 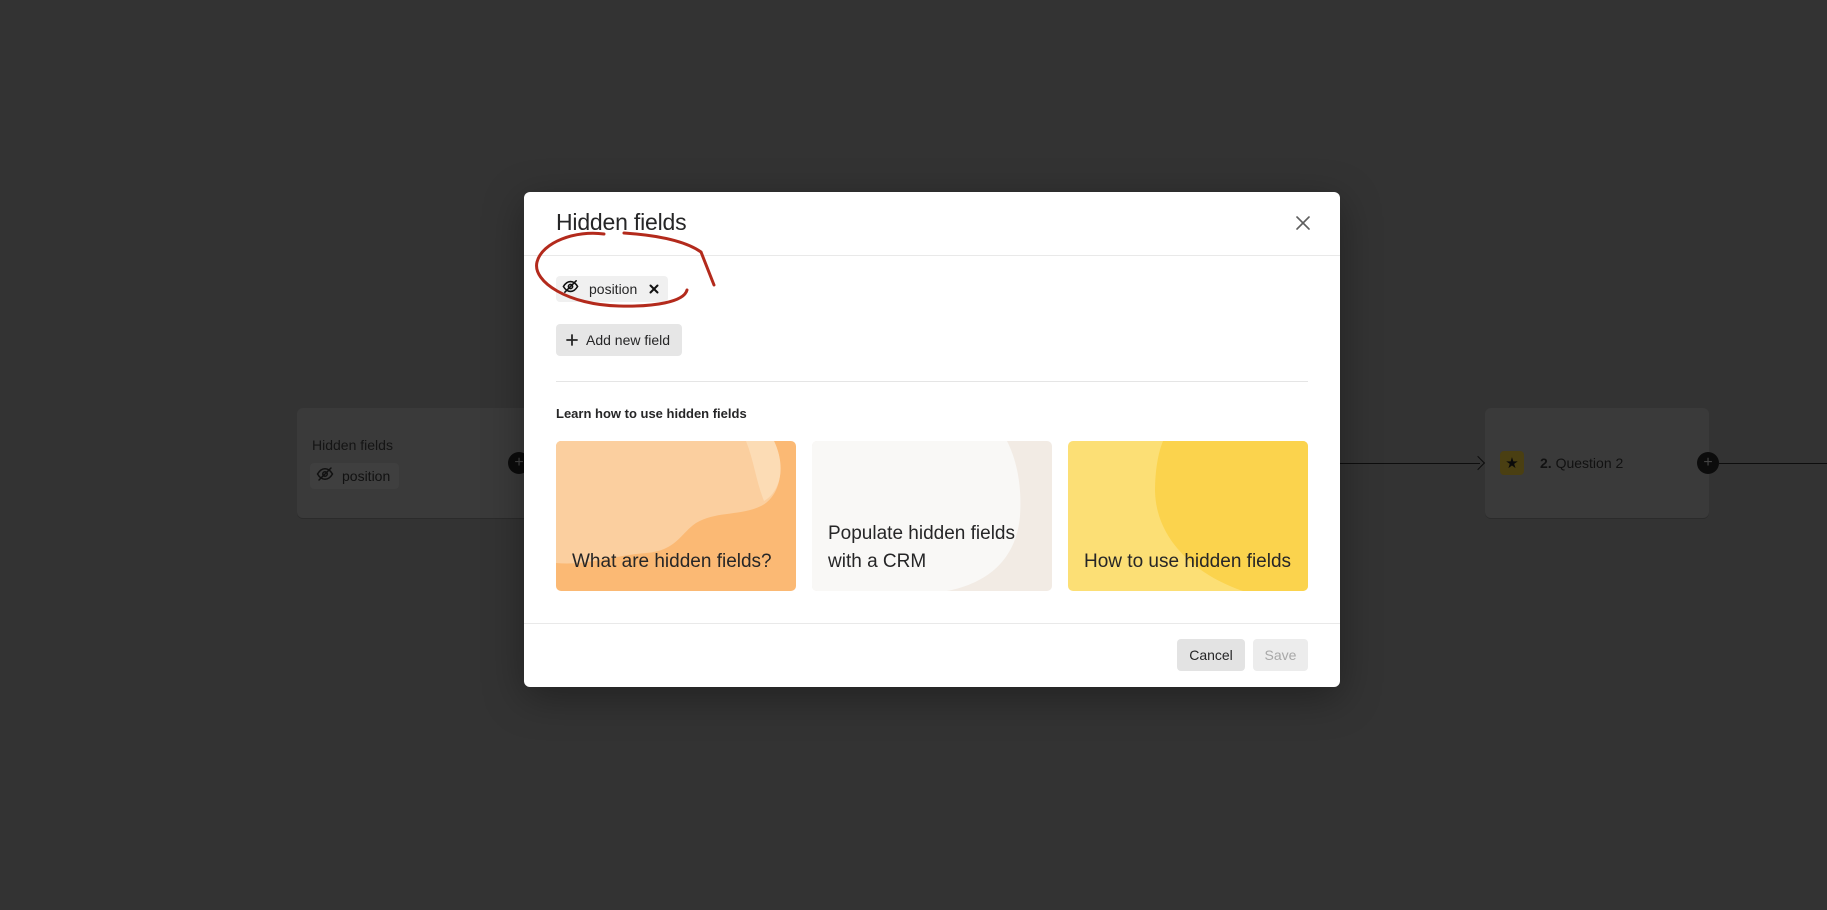 I want to click on resource-card-title: Populate hidden fields with a CRM, so click(x=921, y=547).